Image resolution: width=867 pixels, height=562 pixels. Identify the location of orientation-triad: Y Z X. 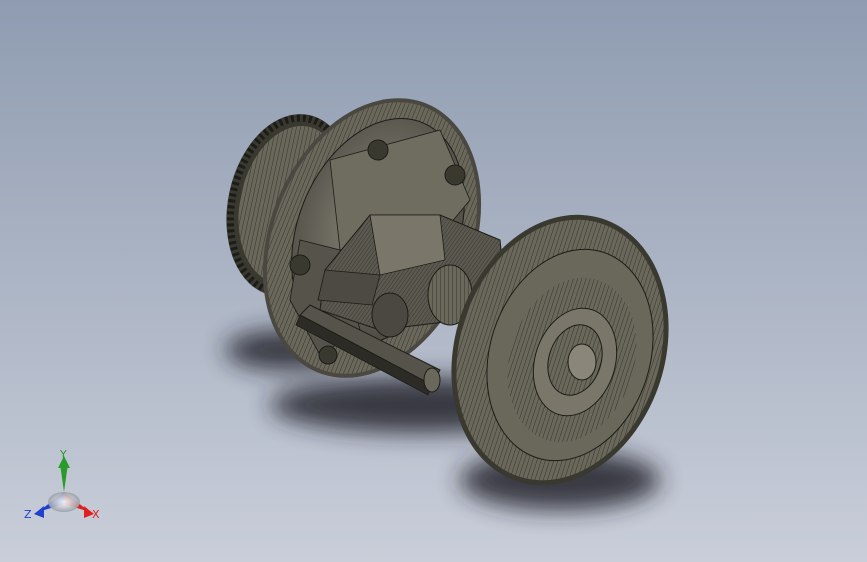
(62, 484).